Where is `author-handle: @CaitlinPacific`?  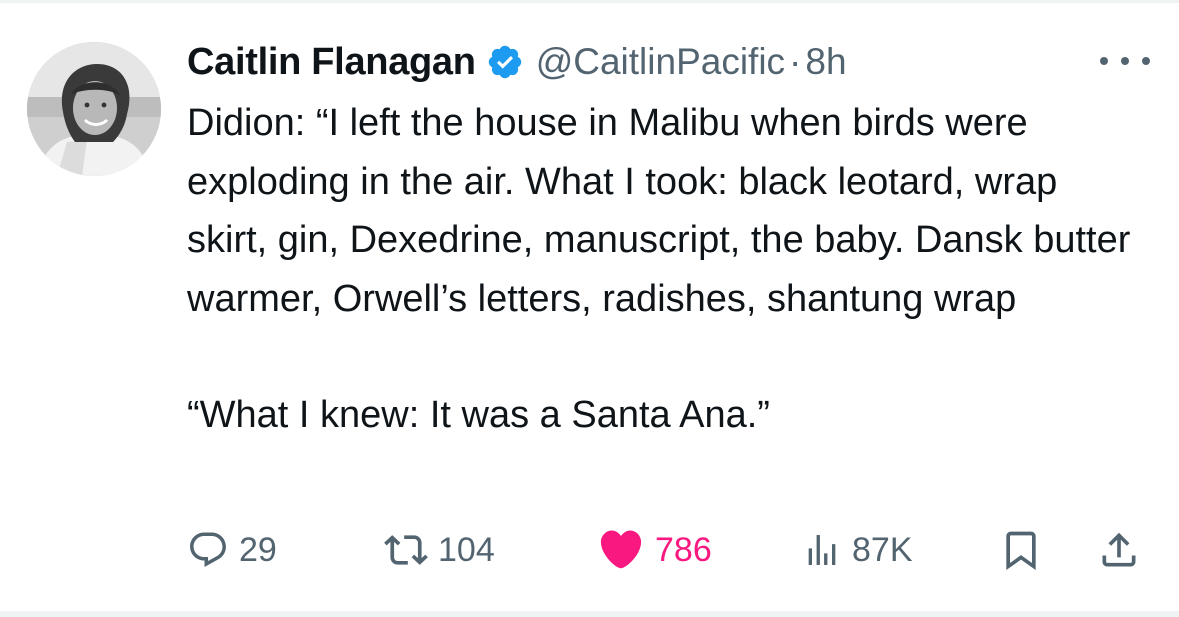 author-handle: @CaitlinPacific is located at coordinates (660, 62).